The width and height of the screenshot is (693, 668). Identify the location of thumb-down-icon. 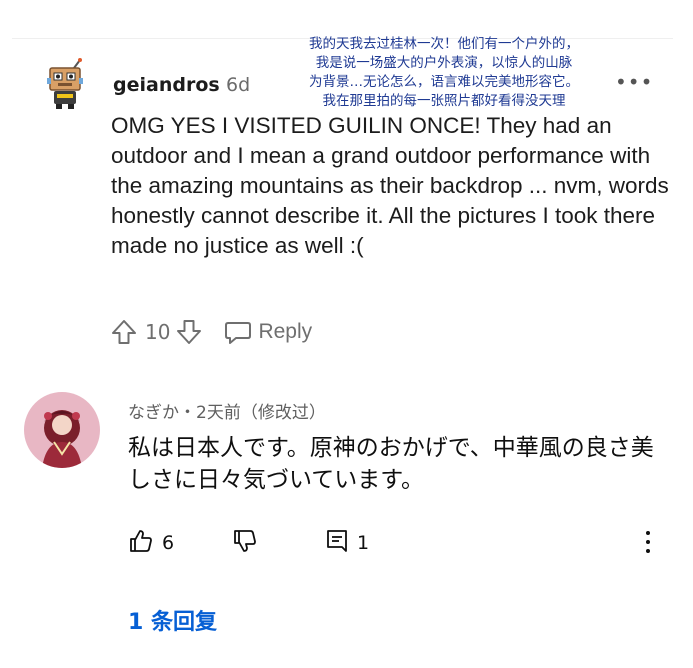
(245, 544).